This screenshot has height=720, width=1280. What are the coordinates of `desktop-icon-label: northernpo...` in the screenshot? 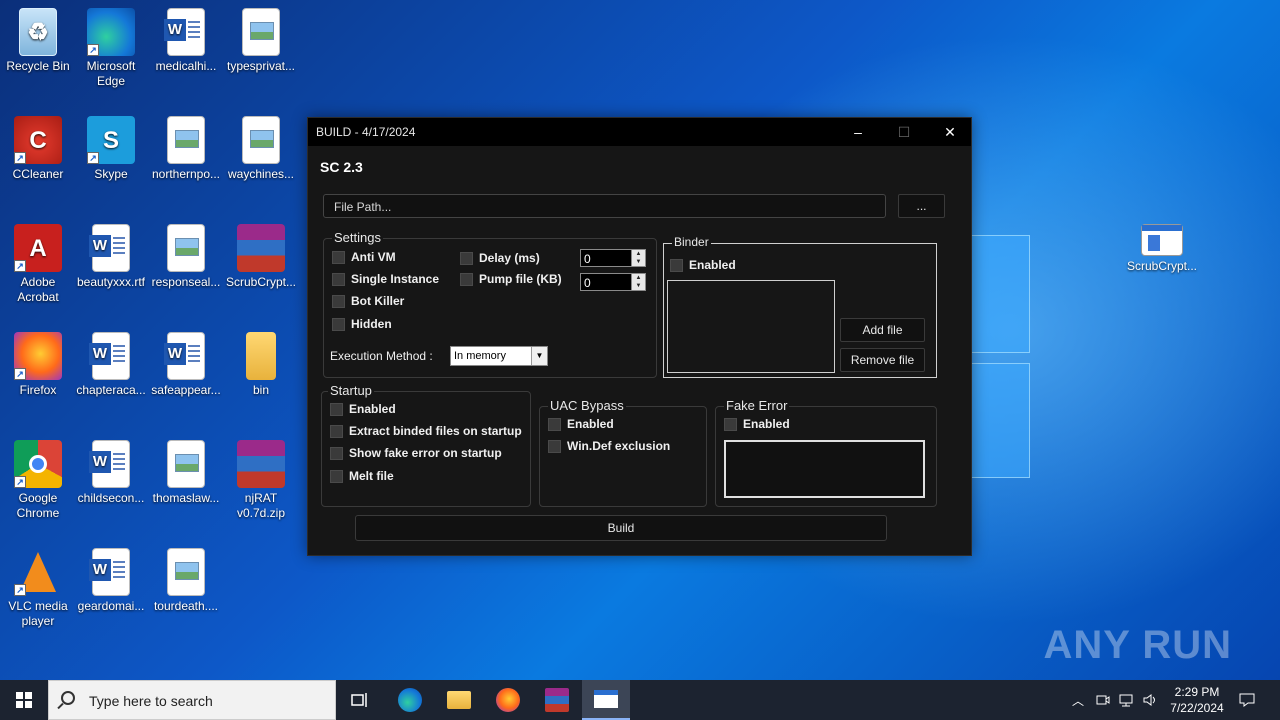 It's located at (186, 174).